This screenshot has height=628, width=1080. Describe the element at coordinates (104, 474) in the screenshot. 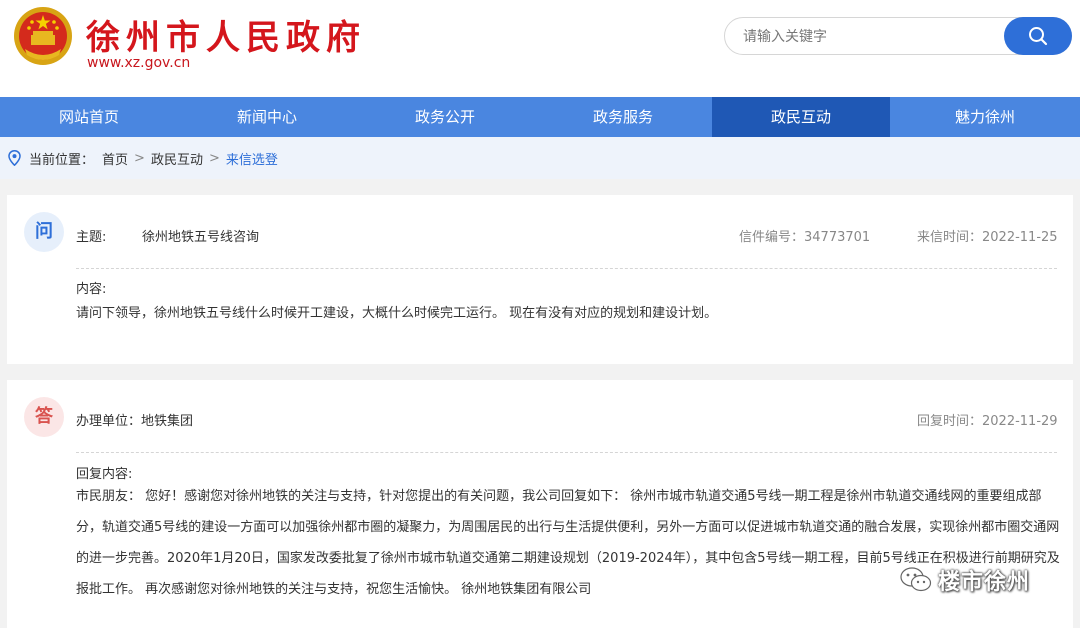

I see `reply-content-label: 回复内容:` at that location.